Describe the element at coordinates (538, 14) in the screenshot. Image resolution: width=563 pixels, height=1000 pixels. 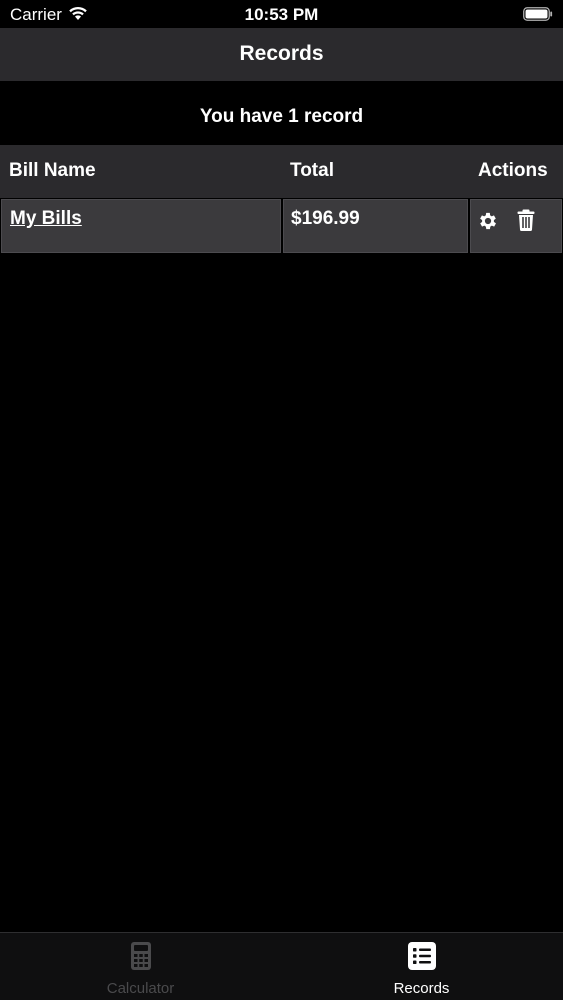
I see `battery-icon` at that location.